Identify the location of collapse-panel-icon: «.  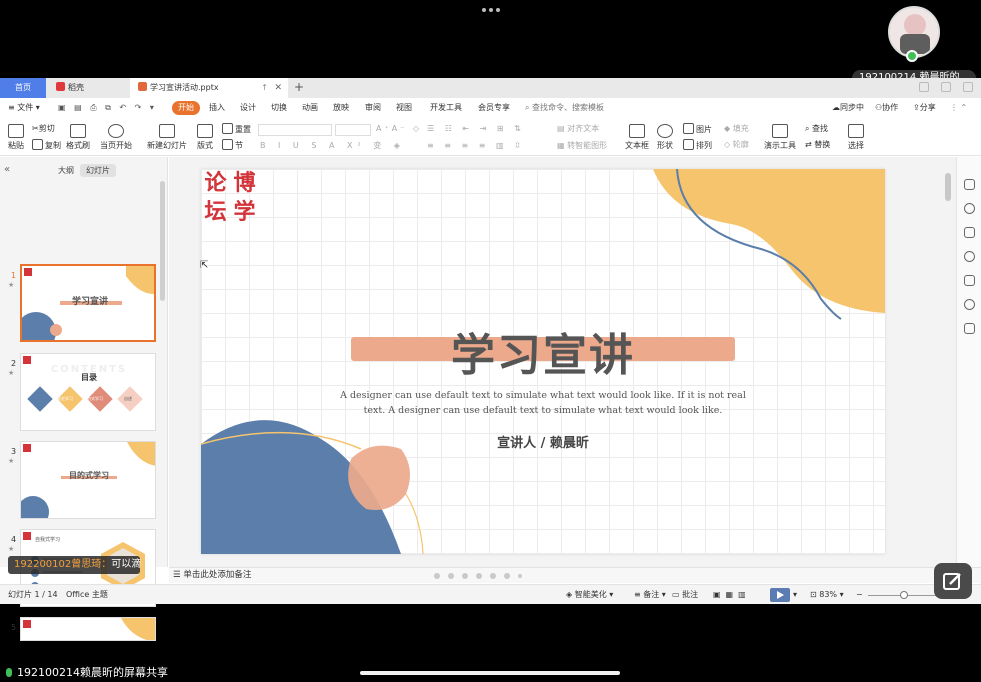
(7, 169).